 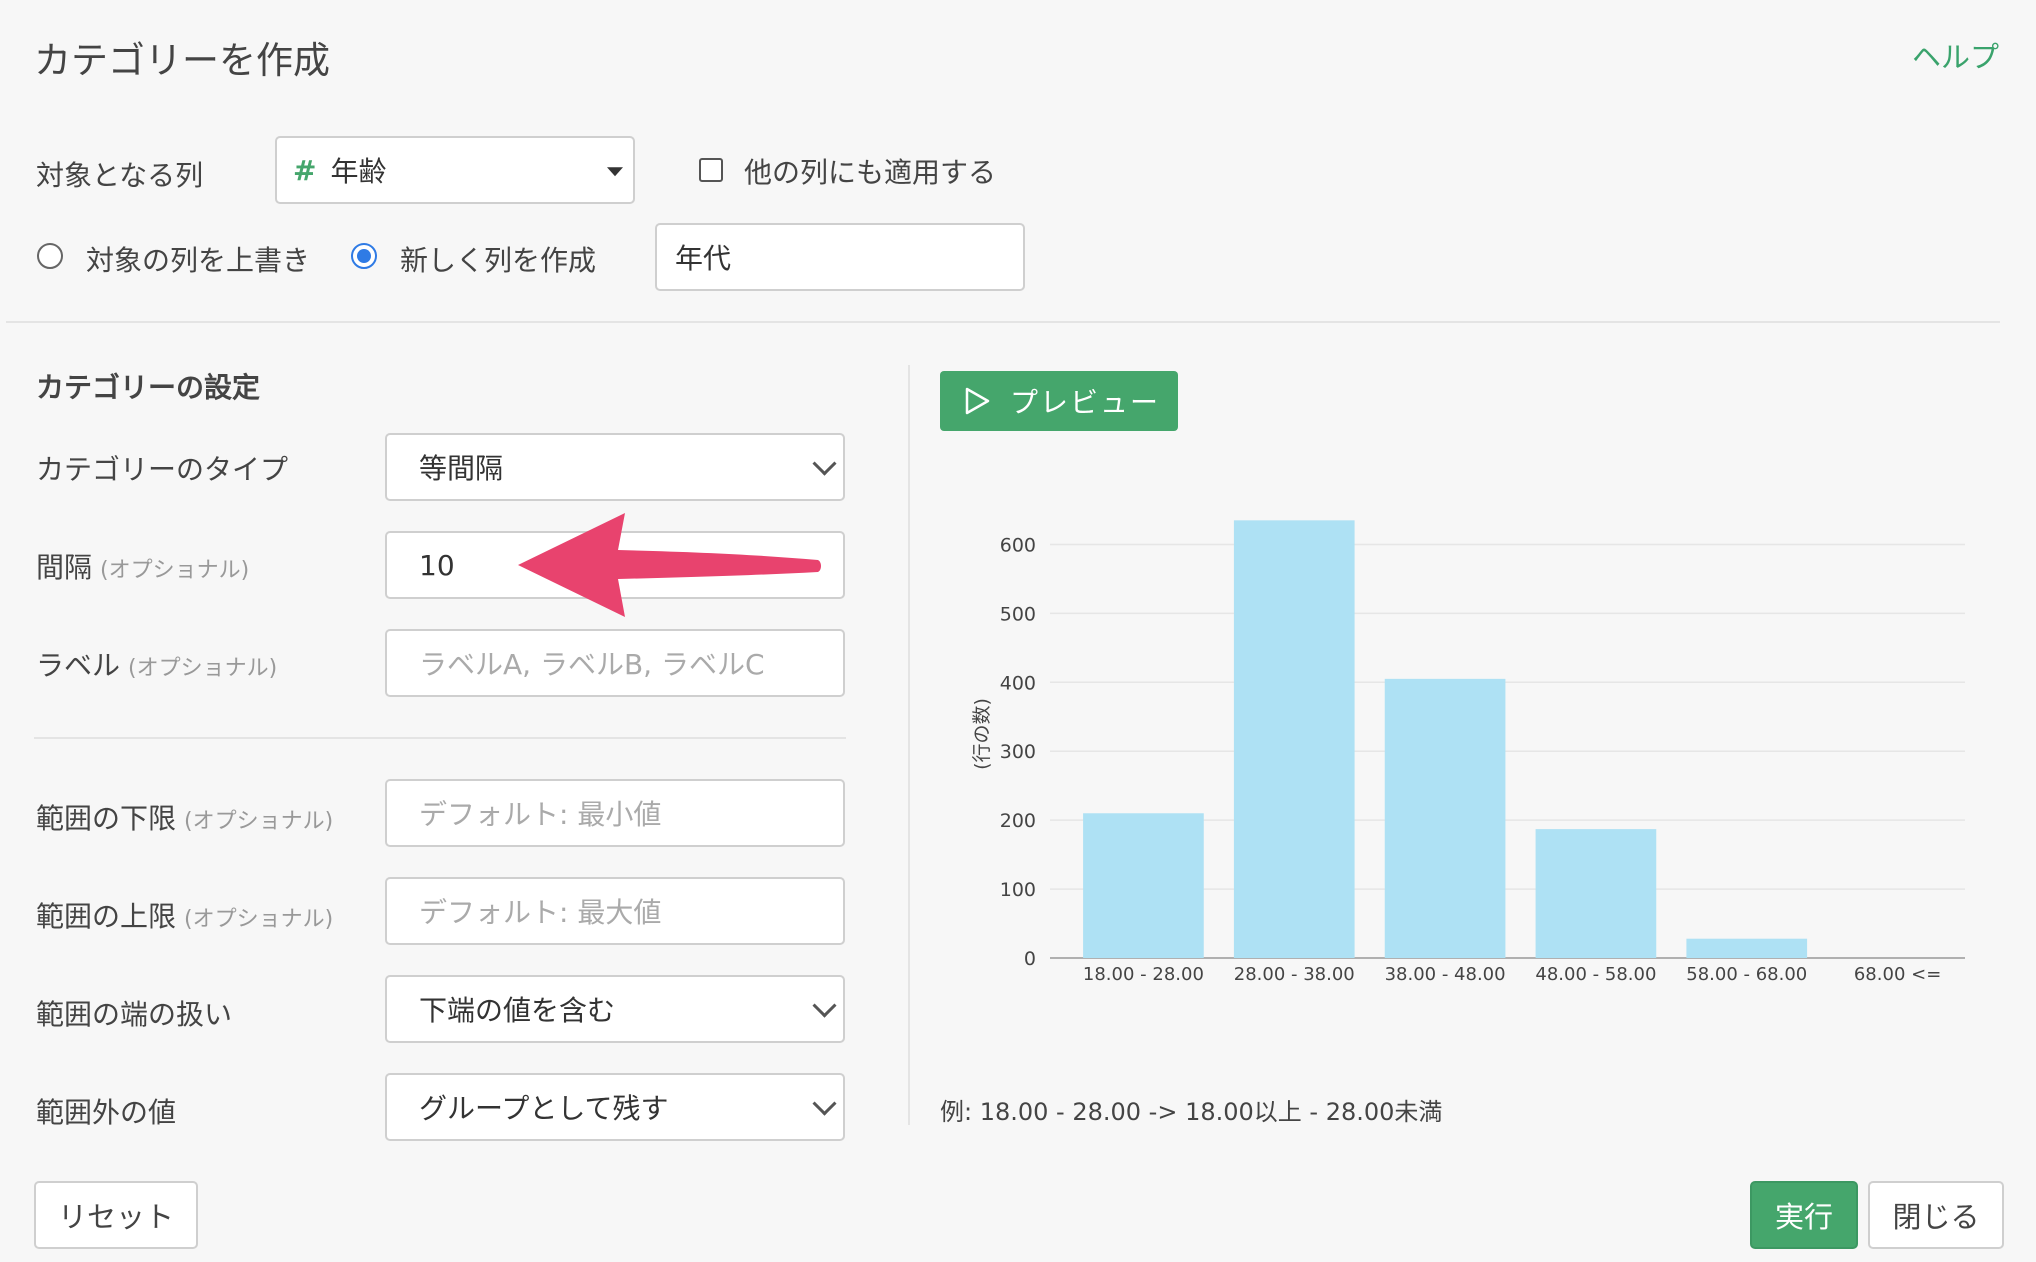 I want to click on edge-handling-label: 範囲の端の扱い, so click(x=134, y=1014).